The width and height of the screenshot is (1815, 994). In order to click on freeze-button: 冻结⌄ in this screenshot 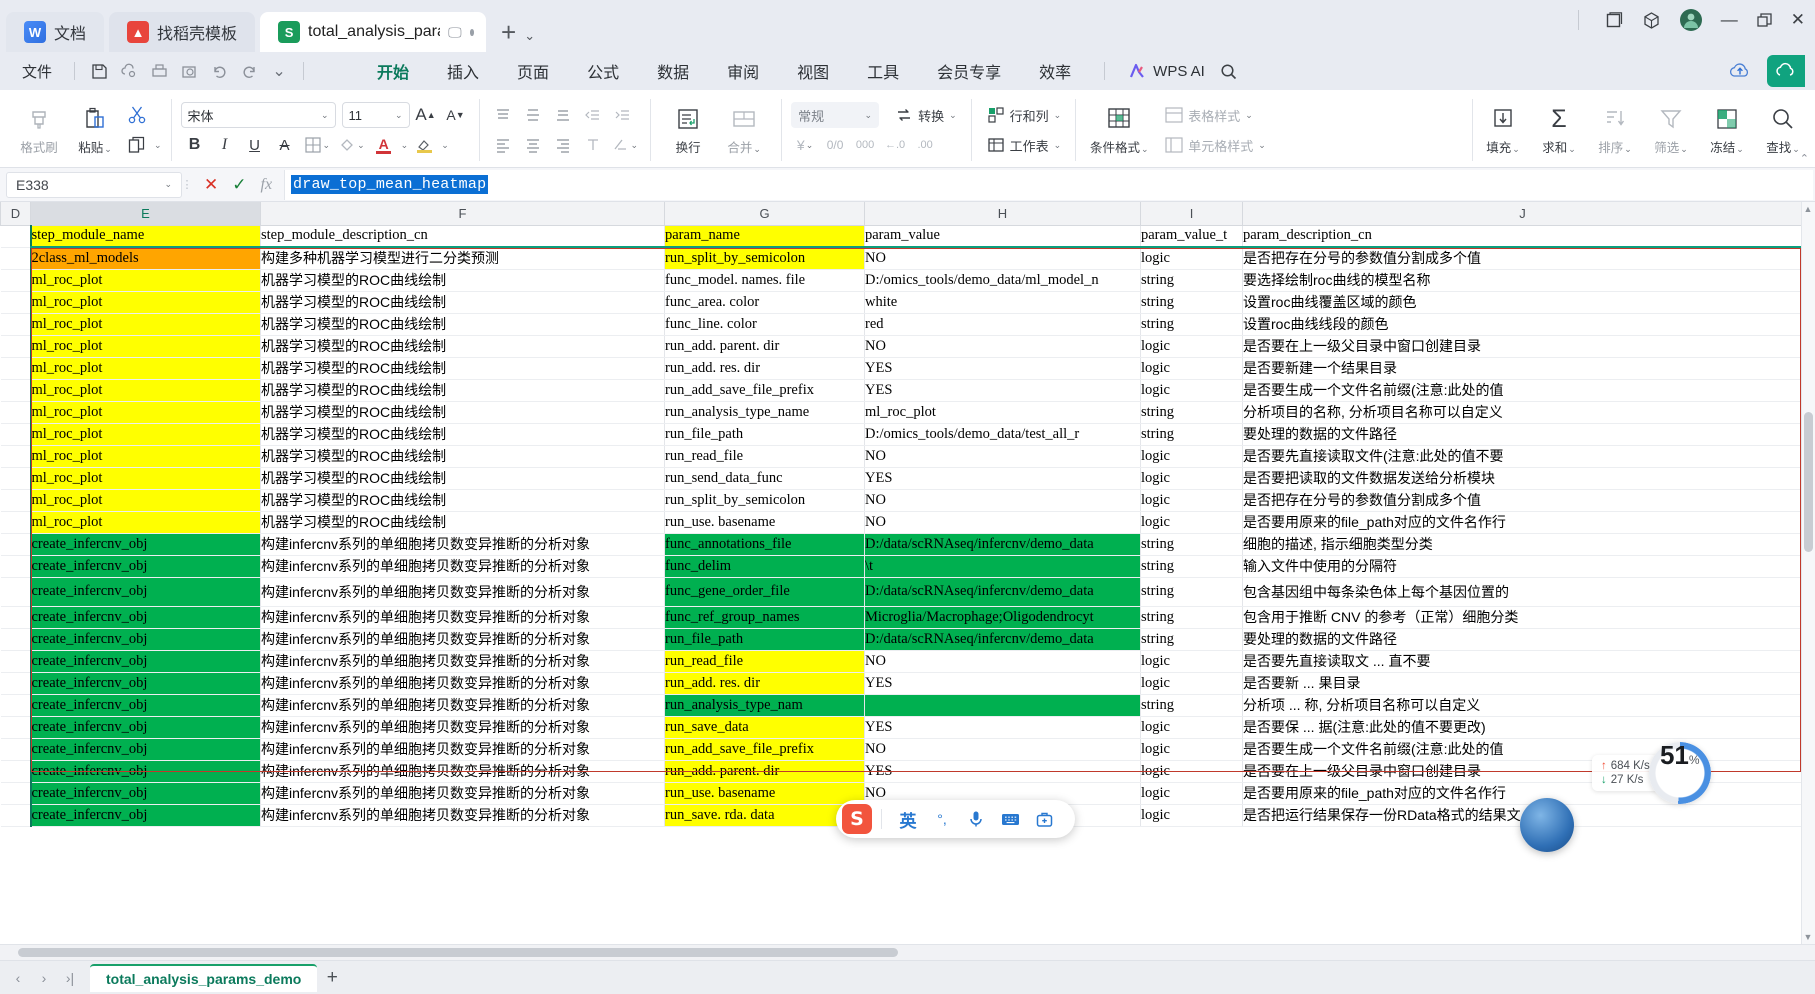, I will do `click(1727, 130)`.